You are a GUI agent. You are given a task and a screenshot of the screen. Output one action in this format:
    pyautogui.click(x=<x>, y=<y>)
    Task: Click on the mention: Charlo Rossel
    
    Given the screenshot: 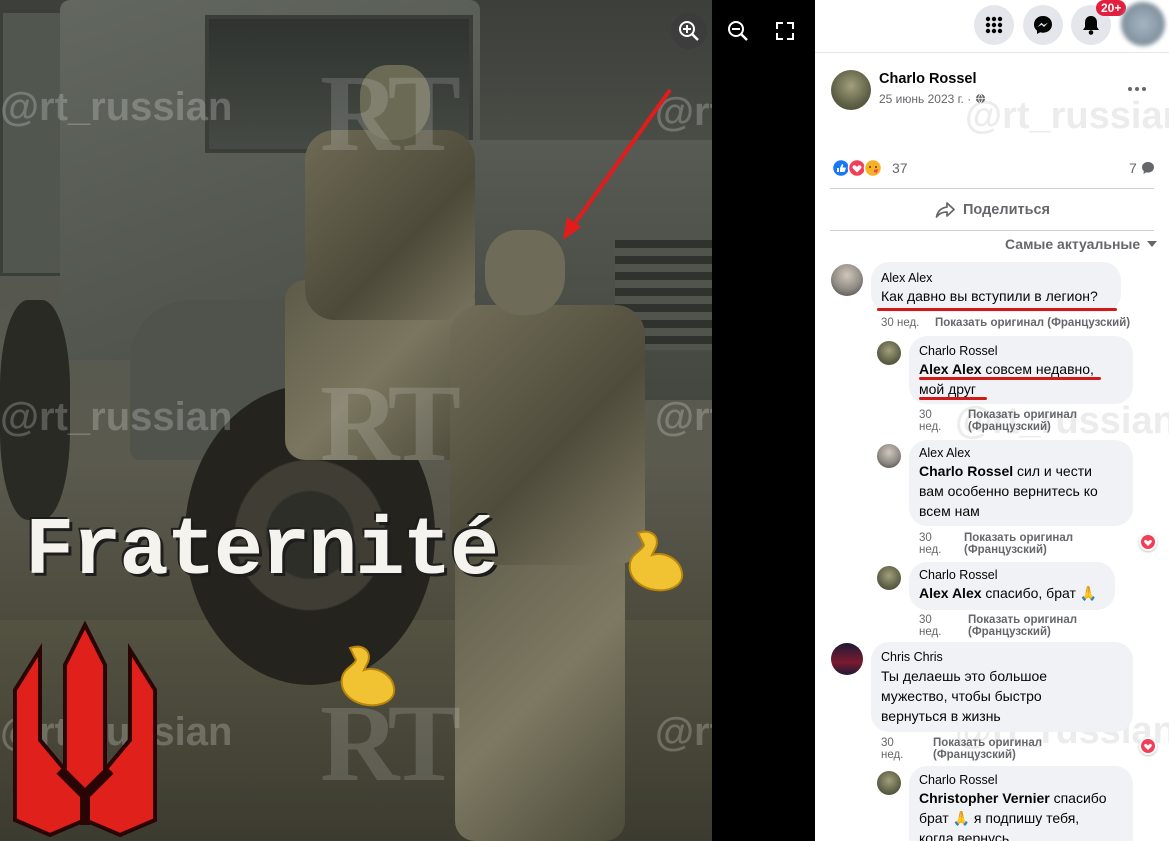 What is the action you would take?
    pyautogui.click(x=966, y=471)
    